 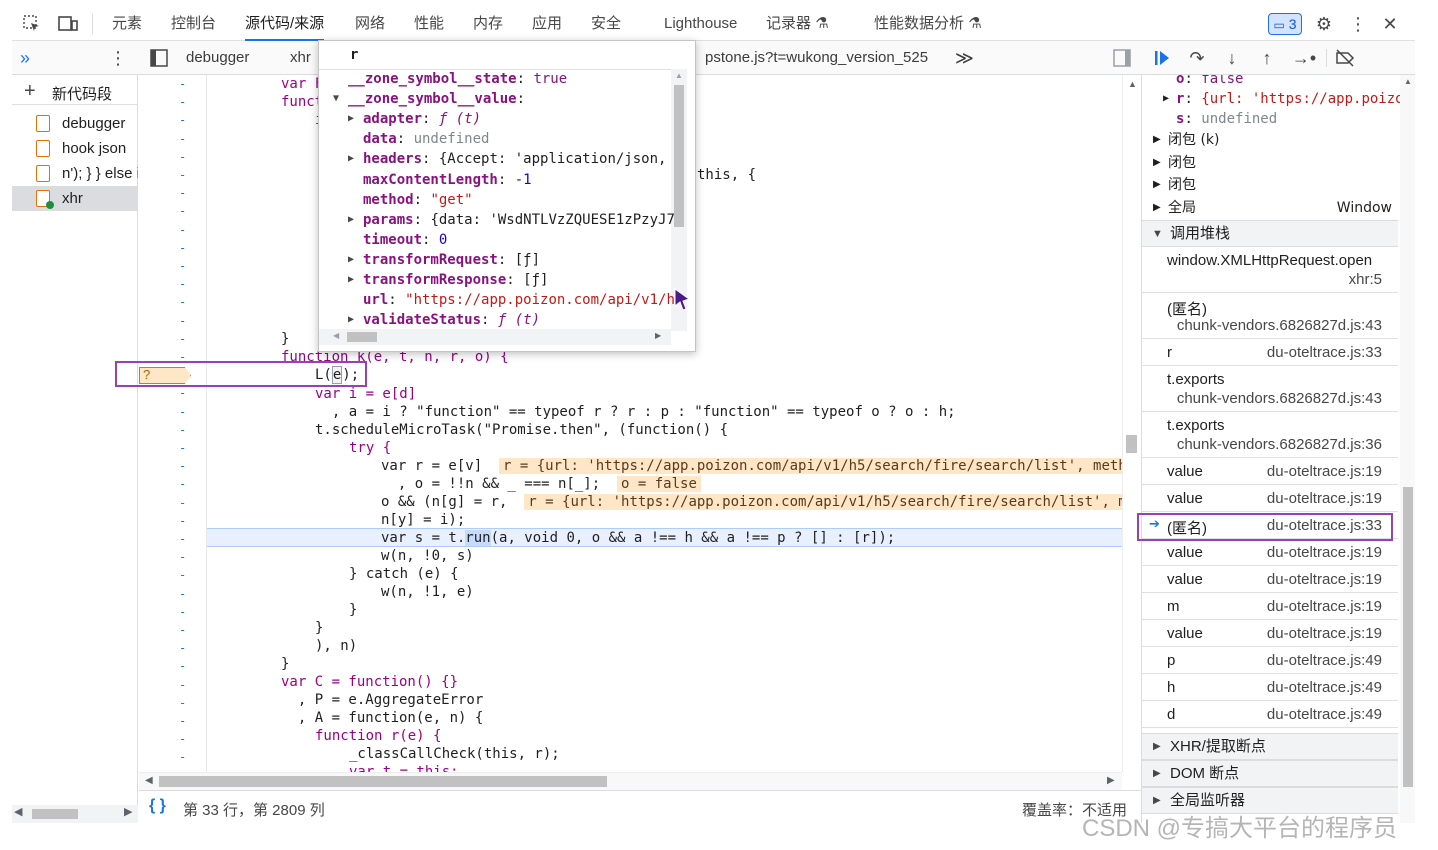 What do you see at coordinates (1270, 270) in the screenshot?
I see `callstack-frame: window.XMLHttpRequest.open xhr:5` at bounding box center [1270, 270].